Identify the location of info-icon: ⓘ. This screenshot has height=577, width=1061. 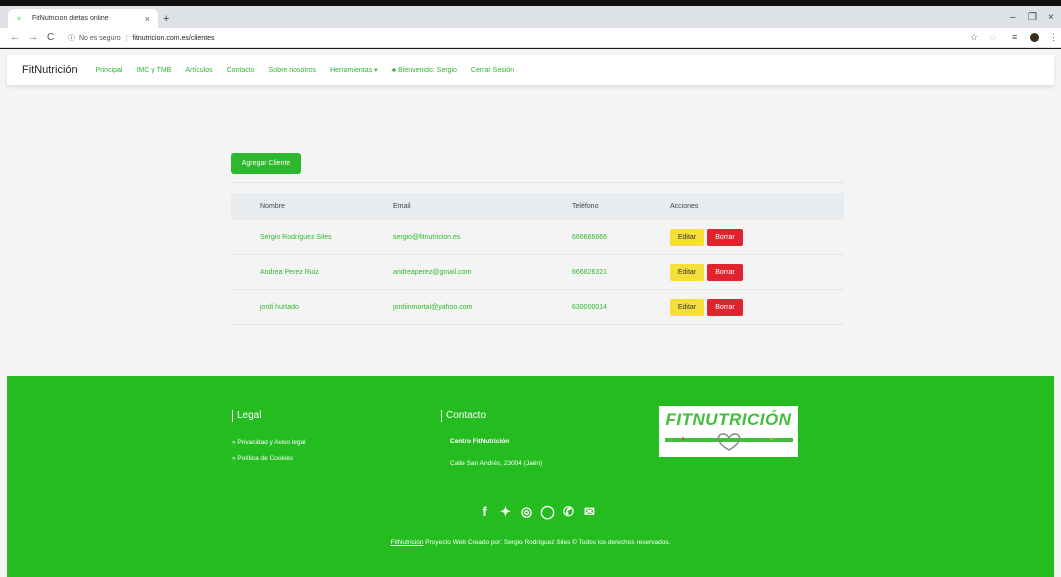
(71, 38).